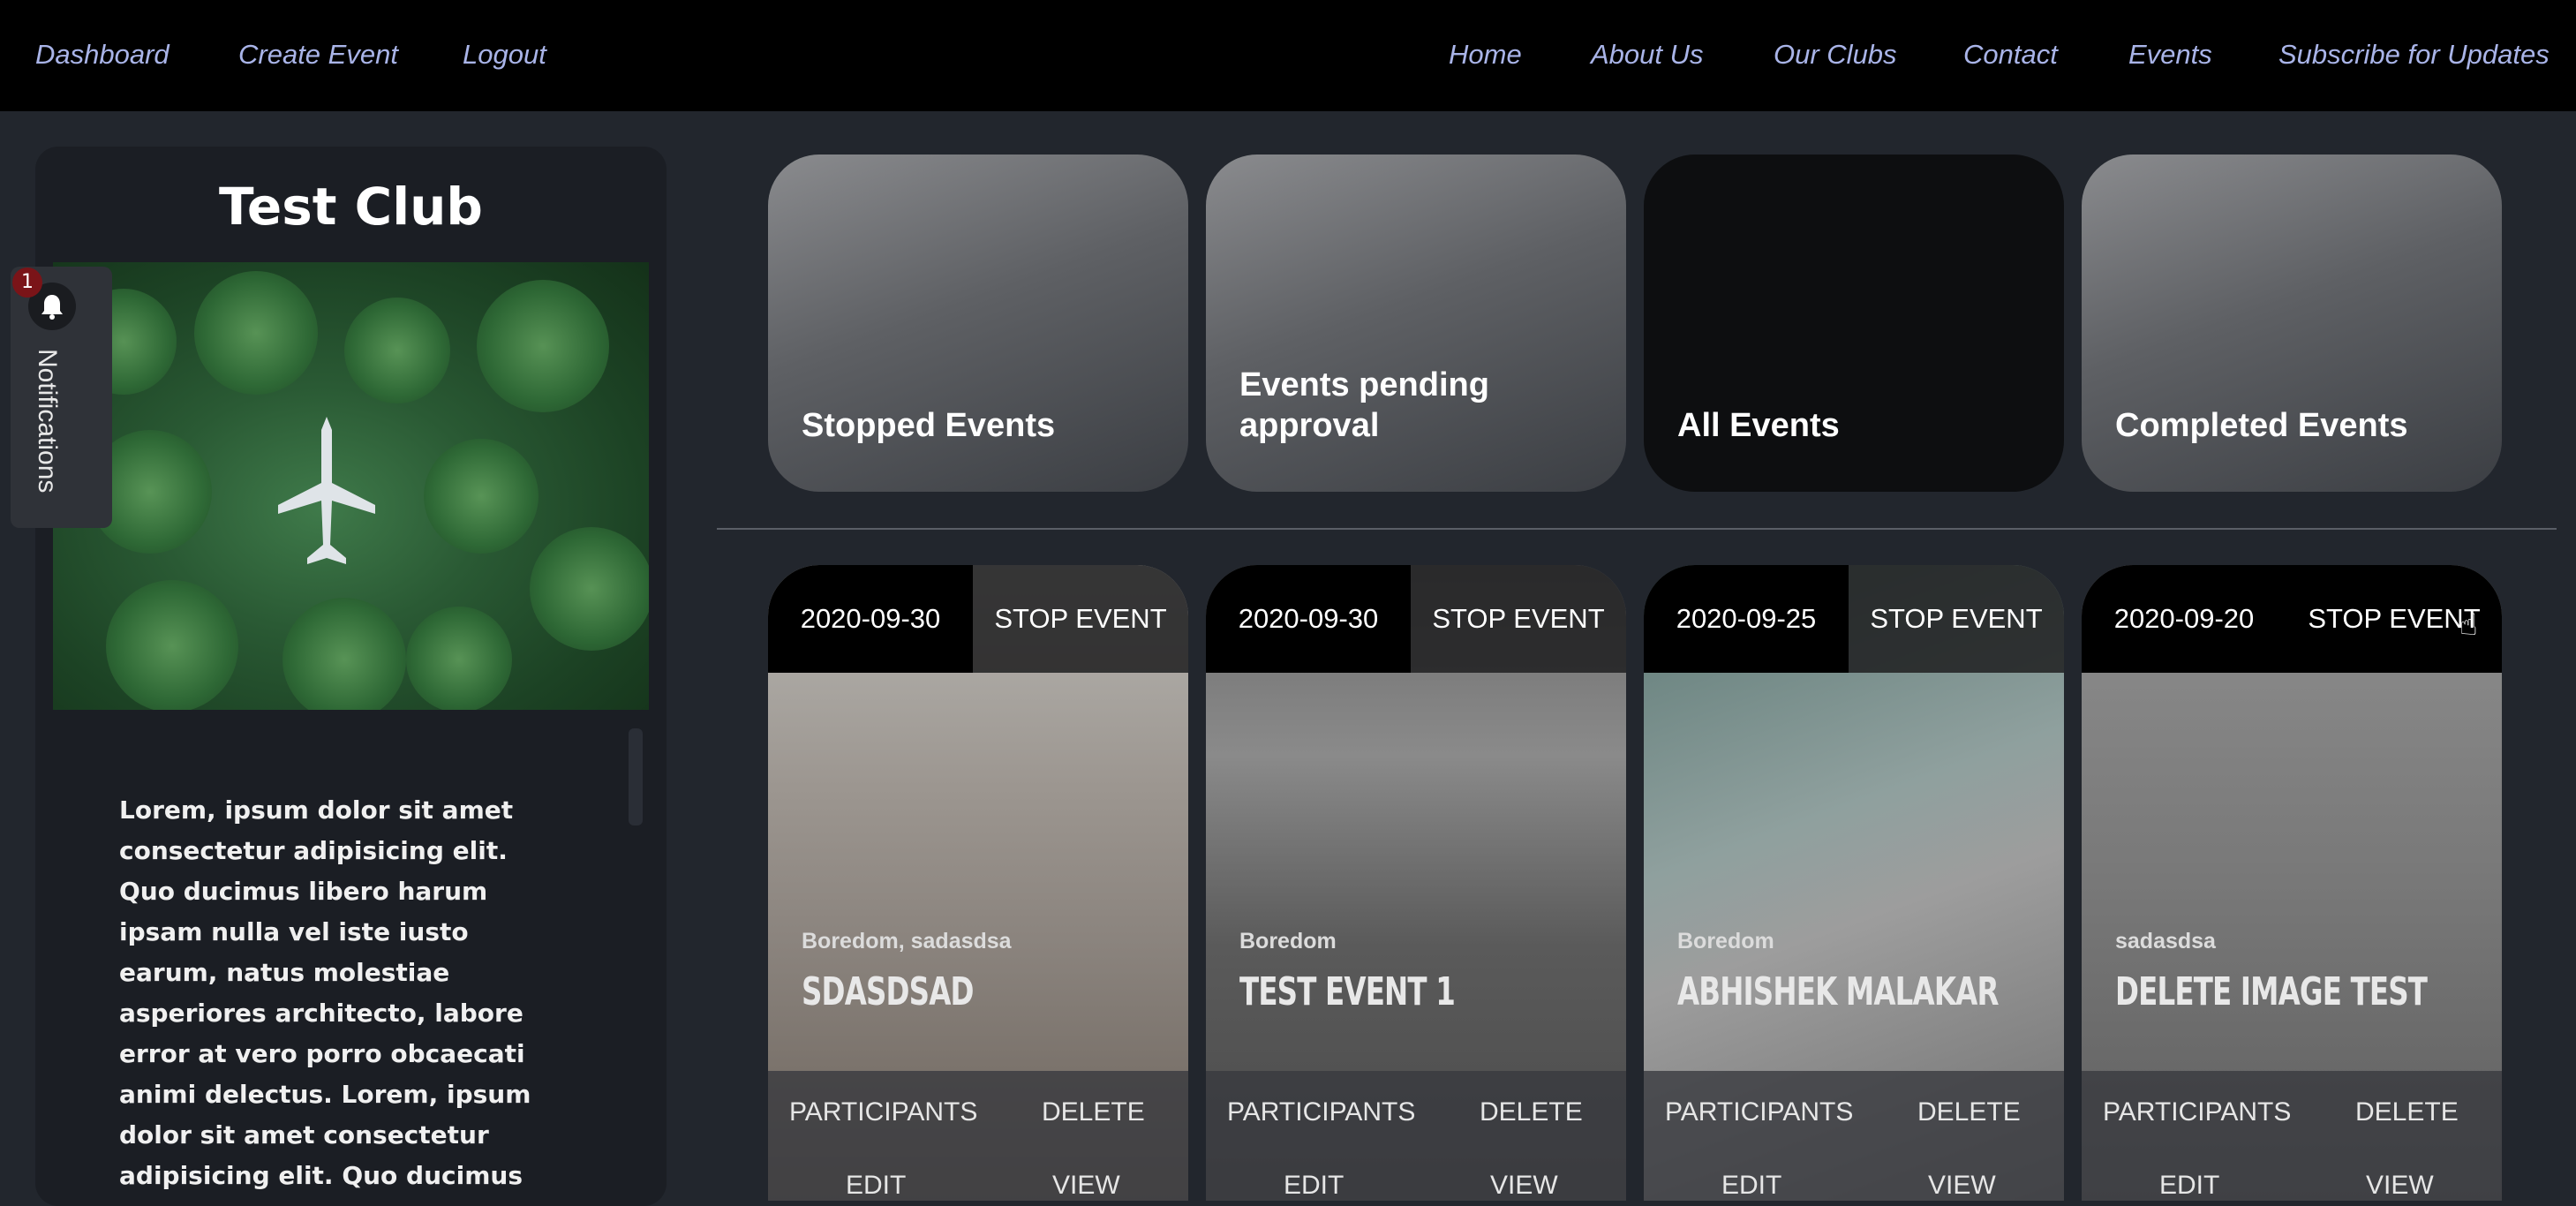 The height and width of the screenshot is (1206, 2576). I want to click on nav-dashboard: Dashboard, so click(102, 55).